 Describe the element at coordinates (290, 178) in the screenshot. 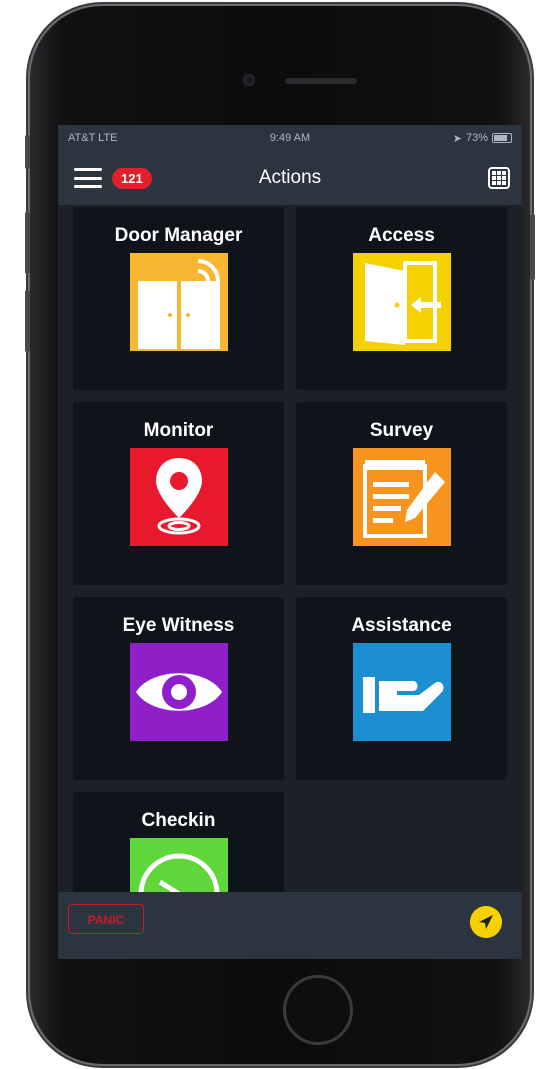

I see `nav-bar: 121 Actions` at that location.